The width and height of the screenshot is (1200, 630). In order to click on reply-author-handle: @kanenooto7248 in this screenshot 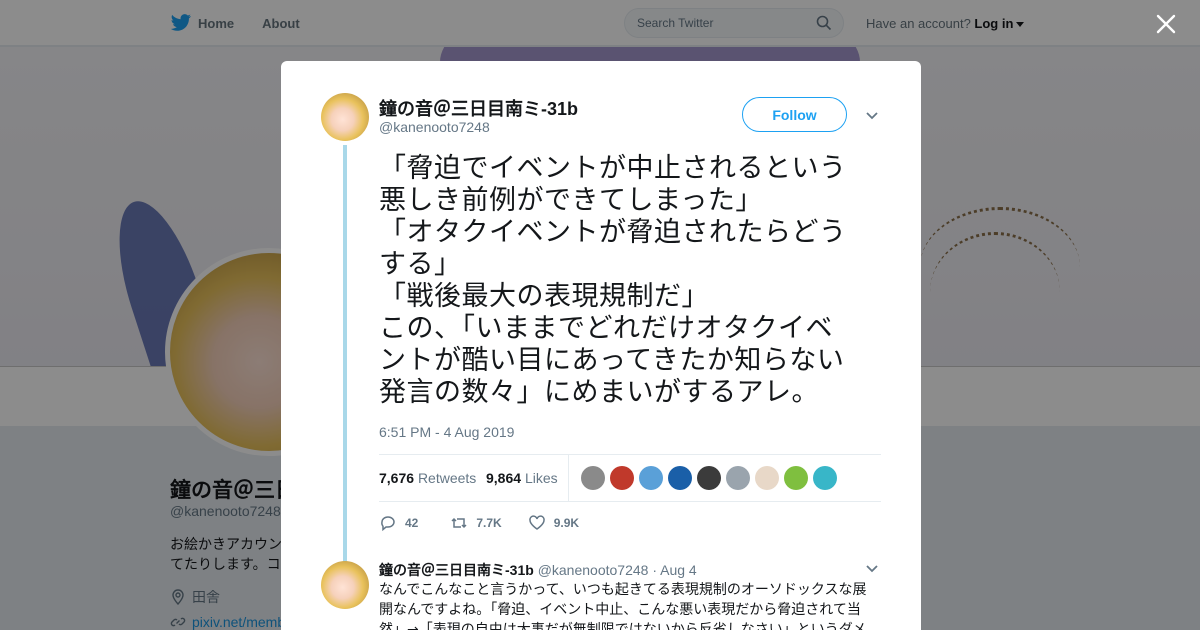, I will do `click(593, 570)`.